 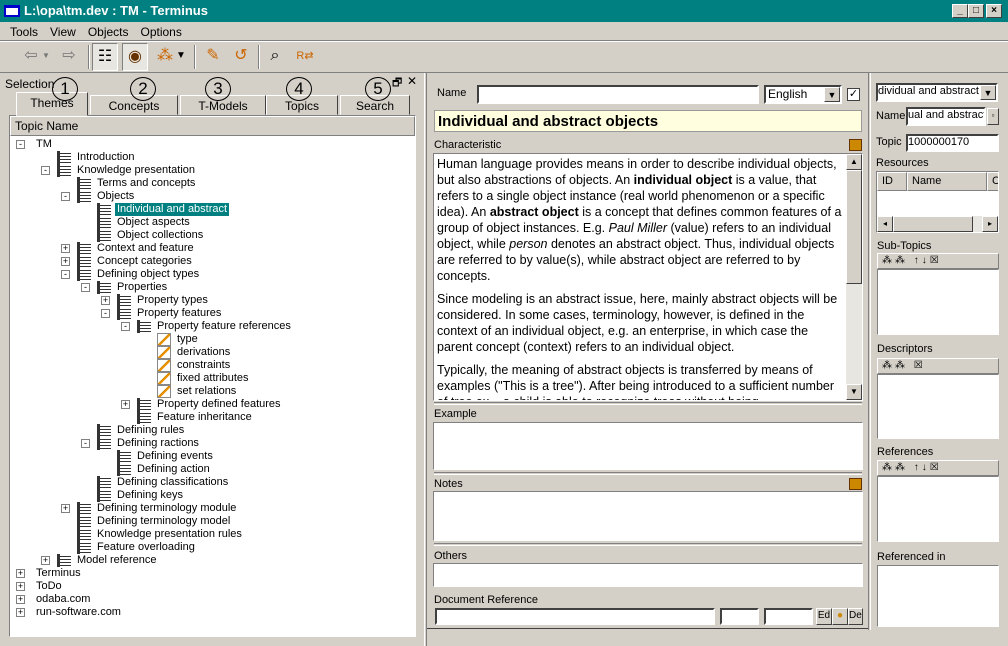 What do you see at coordinates (451, 556) in the screenshot?
I see `others-label: Others` at bounding box center [451, 556].